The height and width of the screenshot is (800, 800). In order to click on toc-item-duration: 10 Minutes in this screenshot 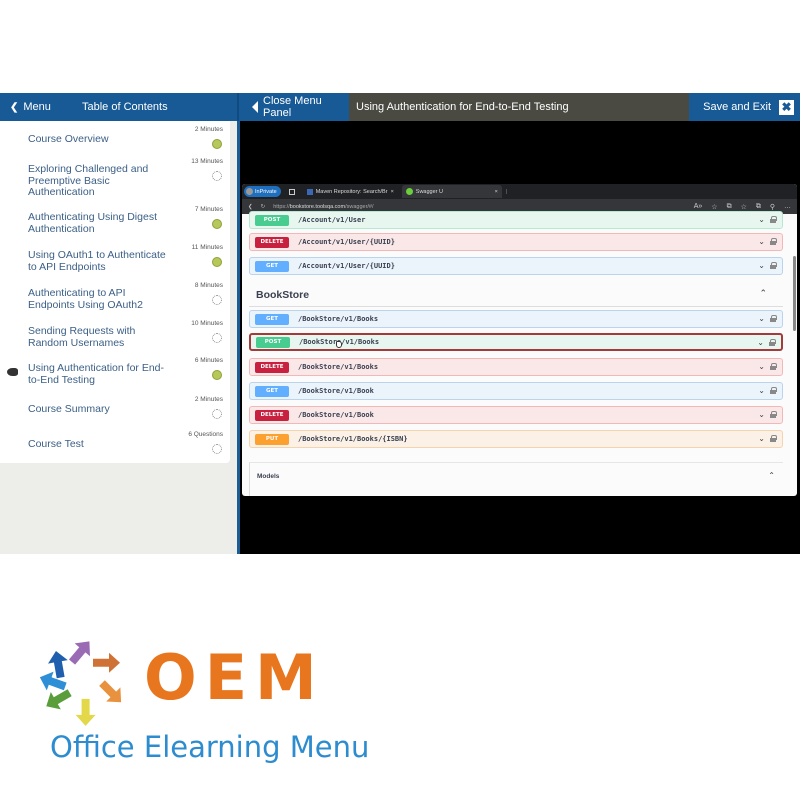, I will do `click(207, 323)`.